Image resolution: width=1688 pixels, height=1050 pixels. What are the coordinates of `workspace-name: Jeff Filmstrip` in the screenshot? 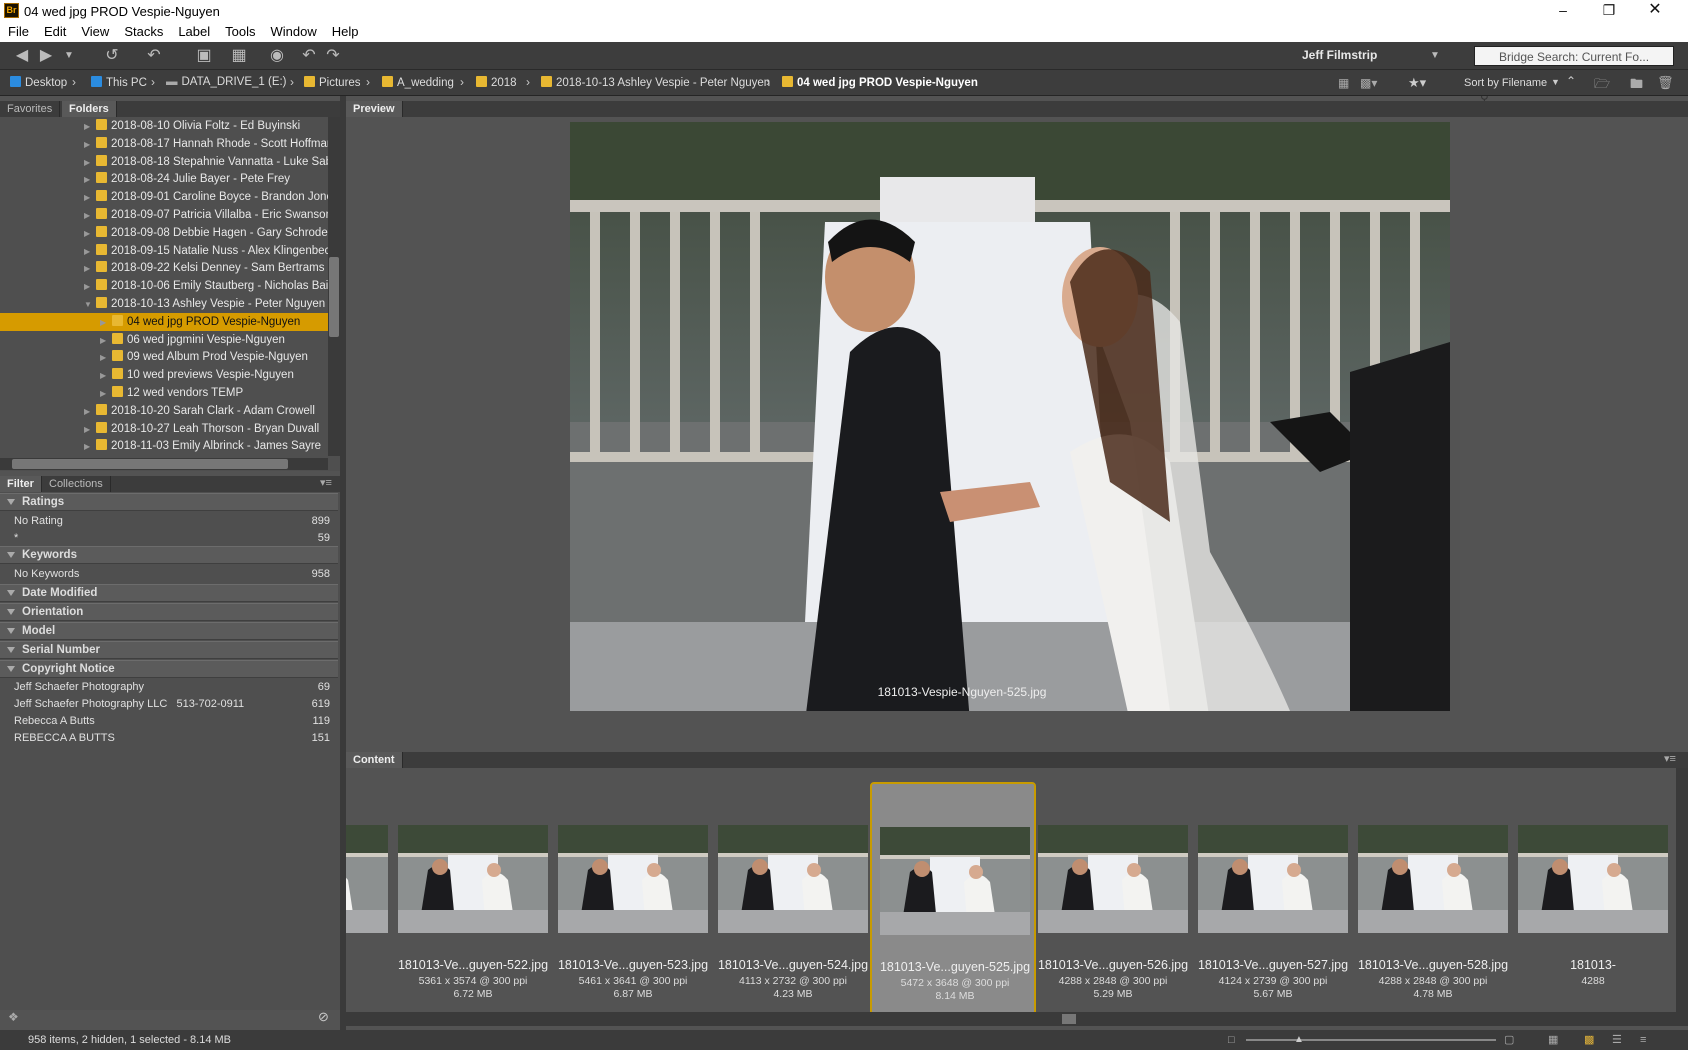 It's located at (1339, 55).